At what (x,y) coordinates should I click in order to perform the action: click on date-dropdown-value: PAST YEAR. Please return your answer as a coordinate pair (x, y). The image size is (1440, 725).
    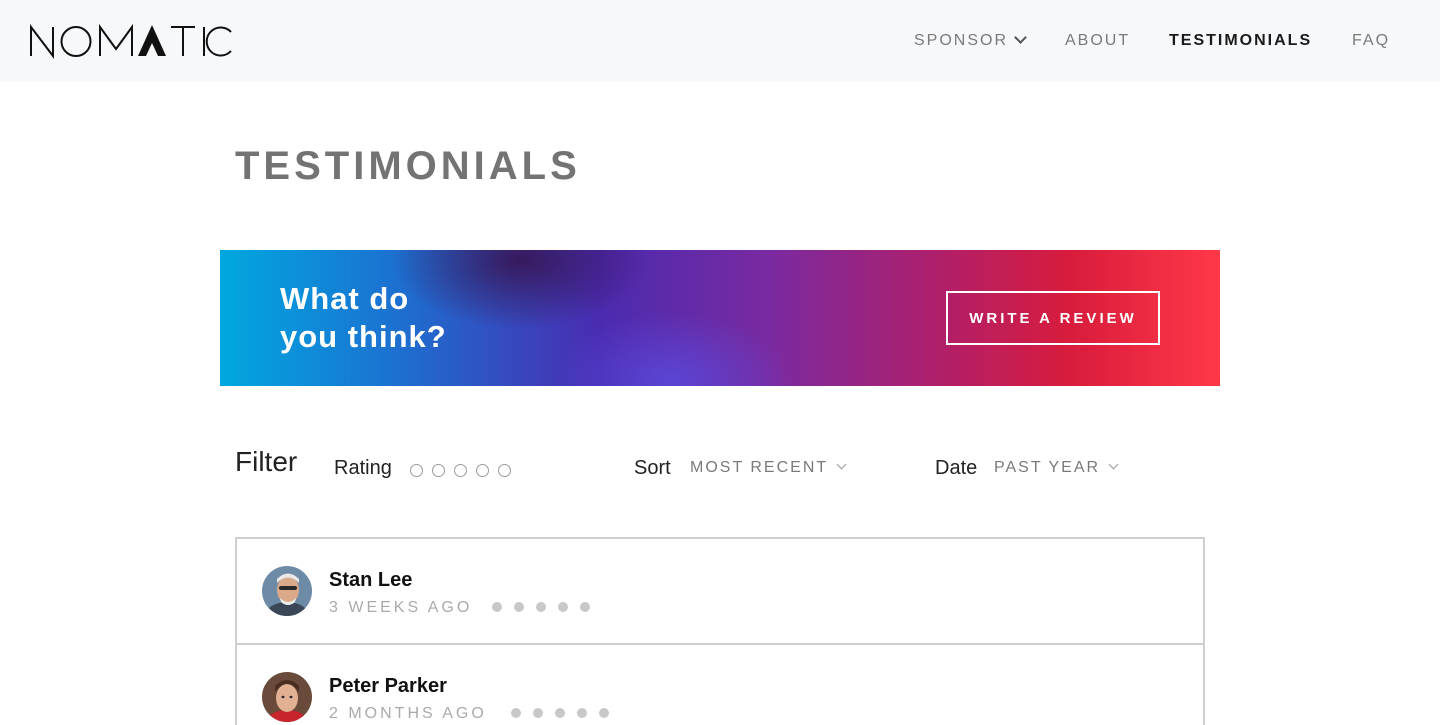
    Looking at the image, I should click on (1047, 467).